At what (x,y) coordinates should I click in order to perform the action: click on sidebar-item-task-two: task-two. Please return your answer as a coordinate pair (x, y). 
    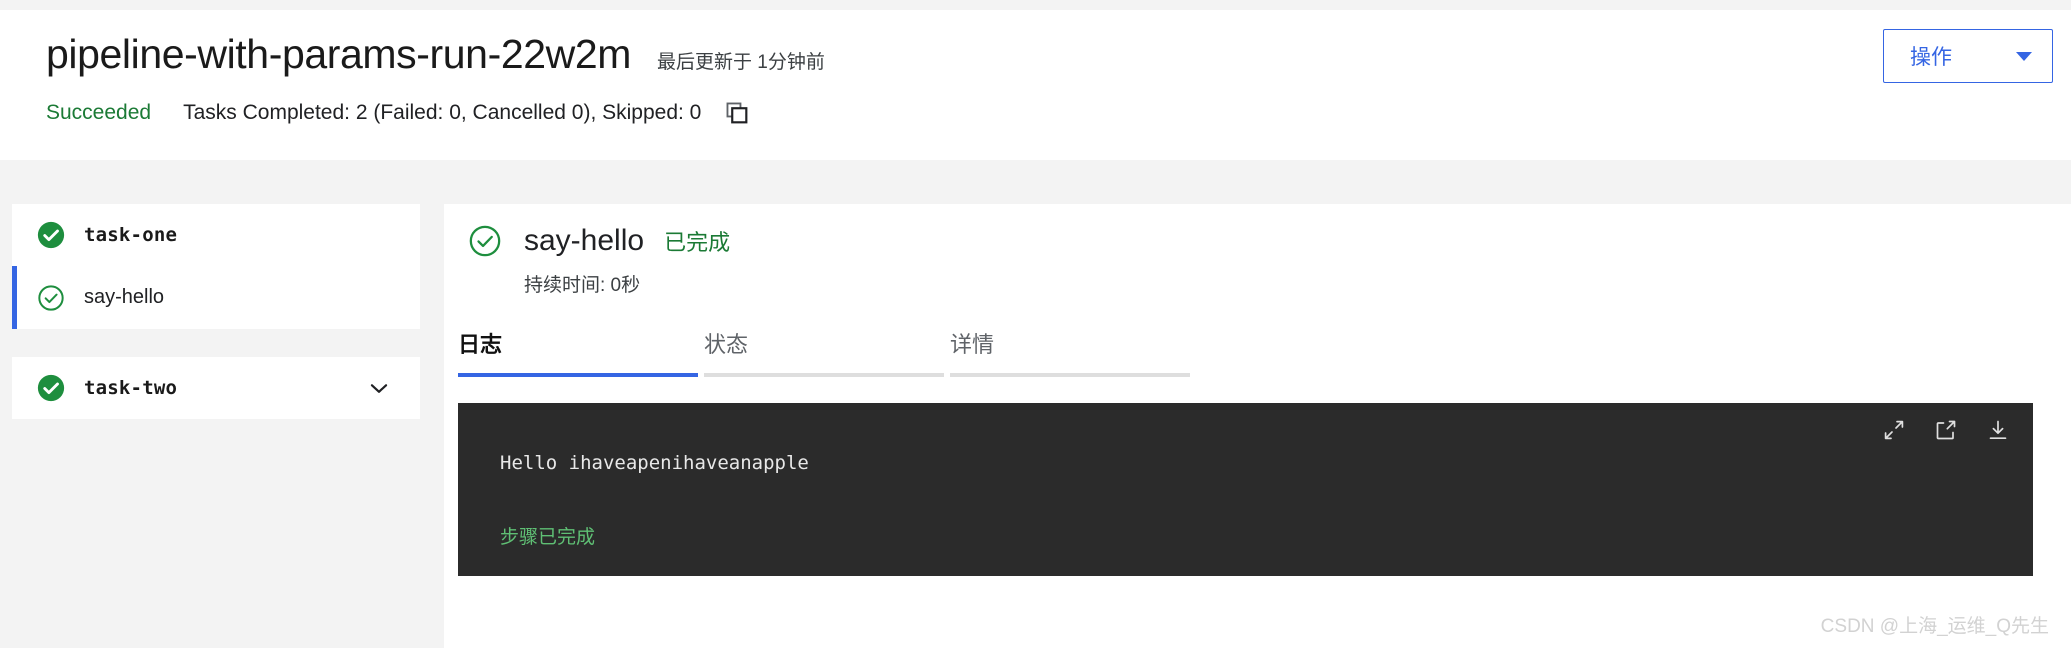
    Looking at the image, I should click on (216, 388).